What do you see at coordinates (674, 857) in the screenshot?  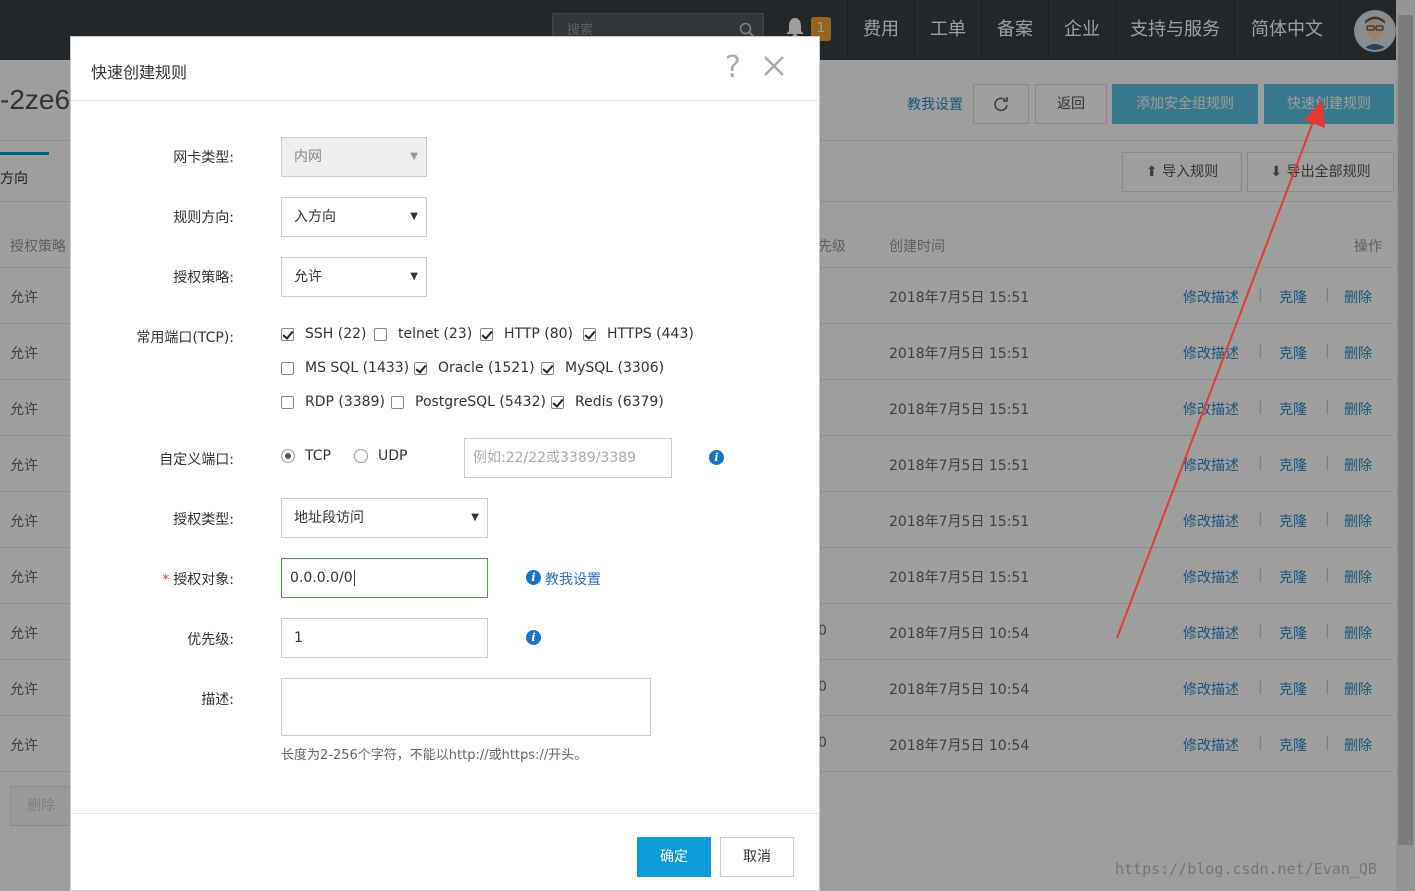 I see `confirm-button: 确定` at bounding box center [674, 857].